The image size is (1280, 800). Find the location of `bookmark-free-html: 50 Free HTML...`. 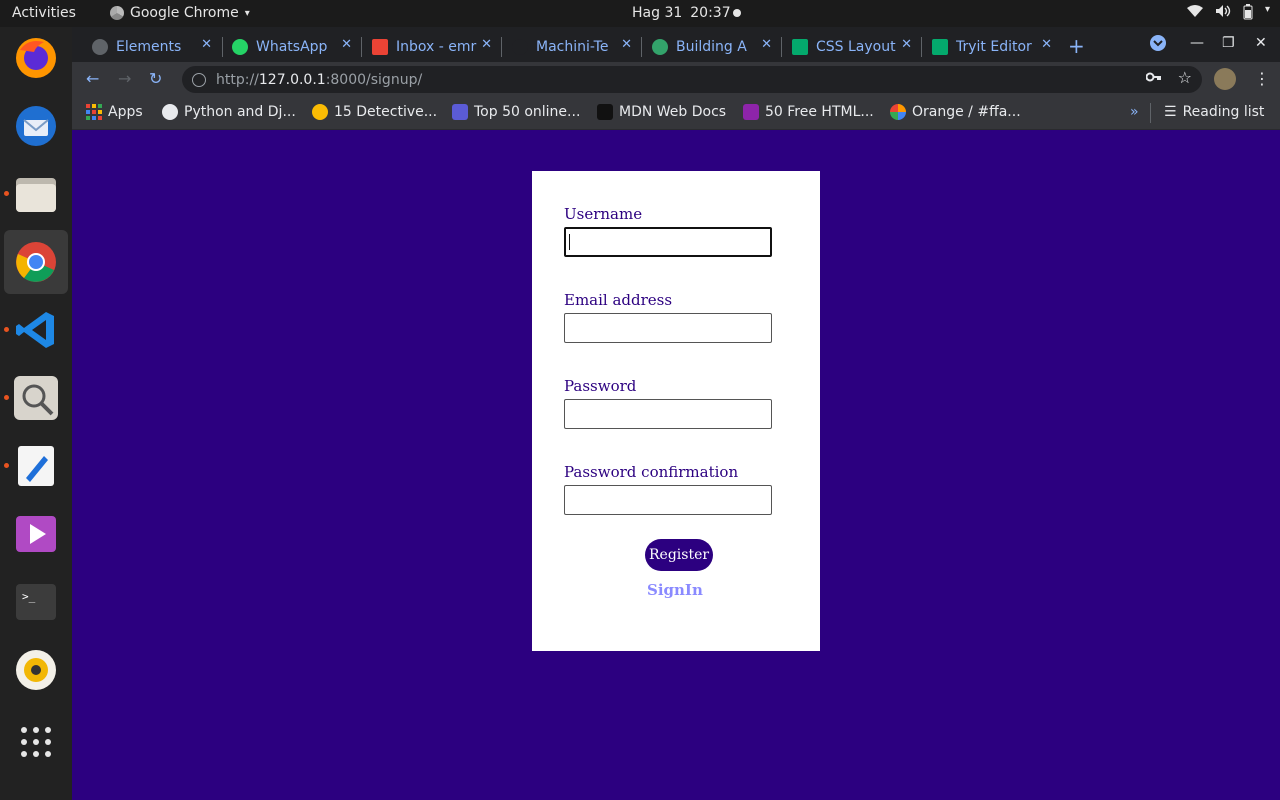

bookmark-free-html: 50 Free HTML... is located at coordinates (808, 112).